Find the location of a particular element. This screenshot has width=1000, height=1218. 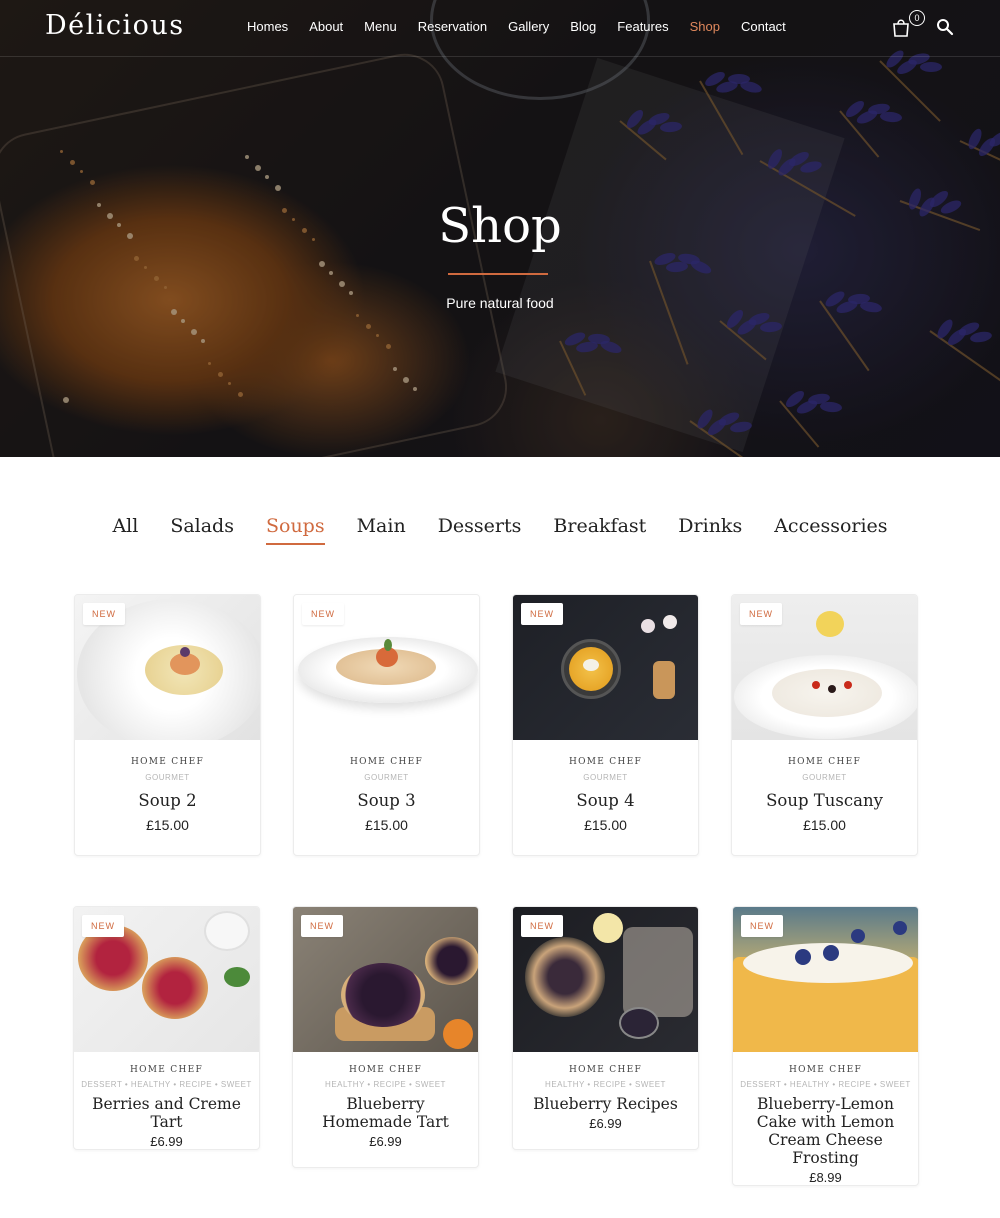

nav-item-reservation: Reservation is located at coordinates (452, 26).